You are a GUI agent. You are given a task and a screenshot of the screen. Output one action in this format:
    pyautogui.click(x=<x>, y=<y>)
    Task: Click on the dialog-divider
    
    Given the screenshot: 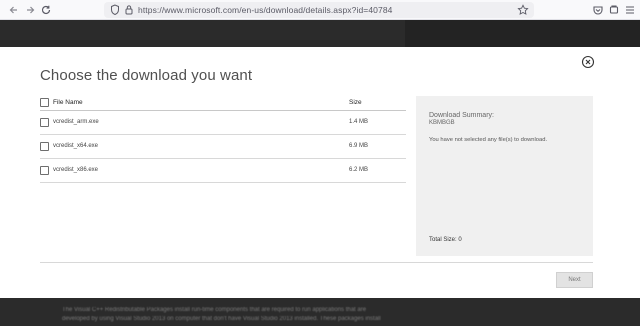 What is the action you would take?
    pyautogui.click(x=316, y=262)
    